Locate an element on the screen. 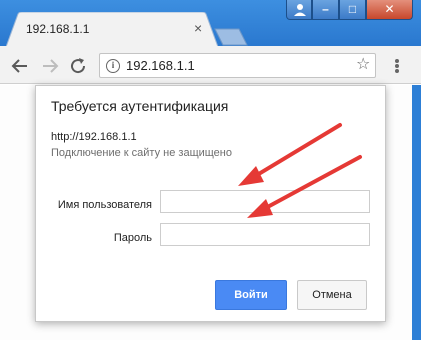  password-field is located at coordinates (265, 234).